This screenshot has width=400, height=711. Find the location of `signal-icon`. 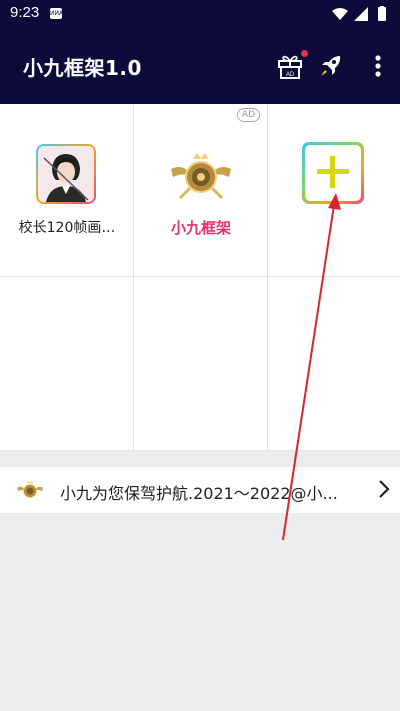

signal-icon is located at coordinates (361, 14).